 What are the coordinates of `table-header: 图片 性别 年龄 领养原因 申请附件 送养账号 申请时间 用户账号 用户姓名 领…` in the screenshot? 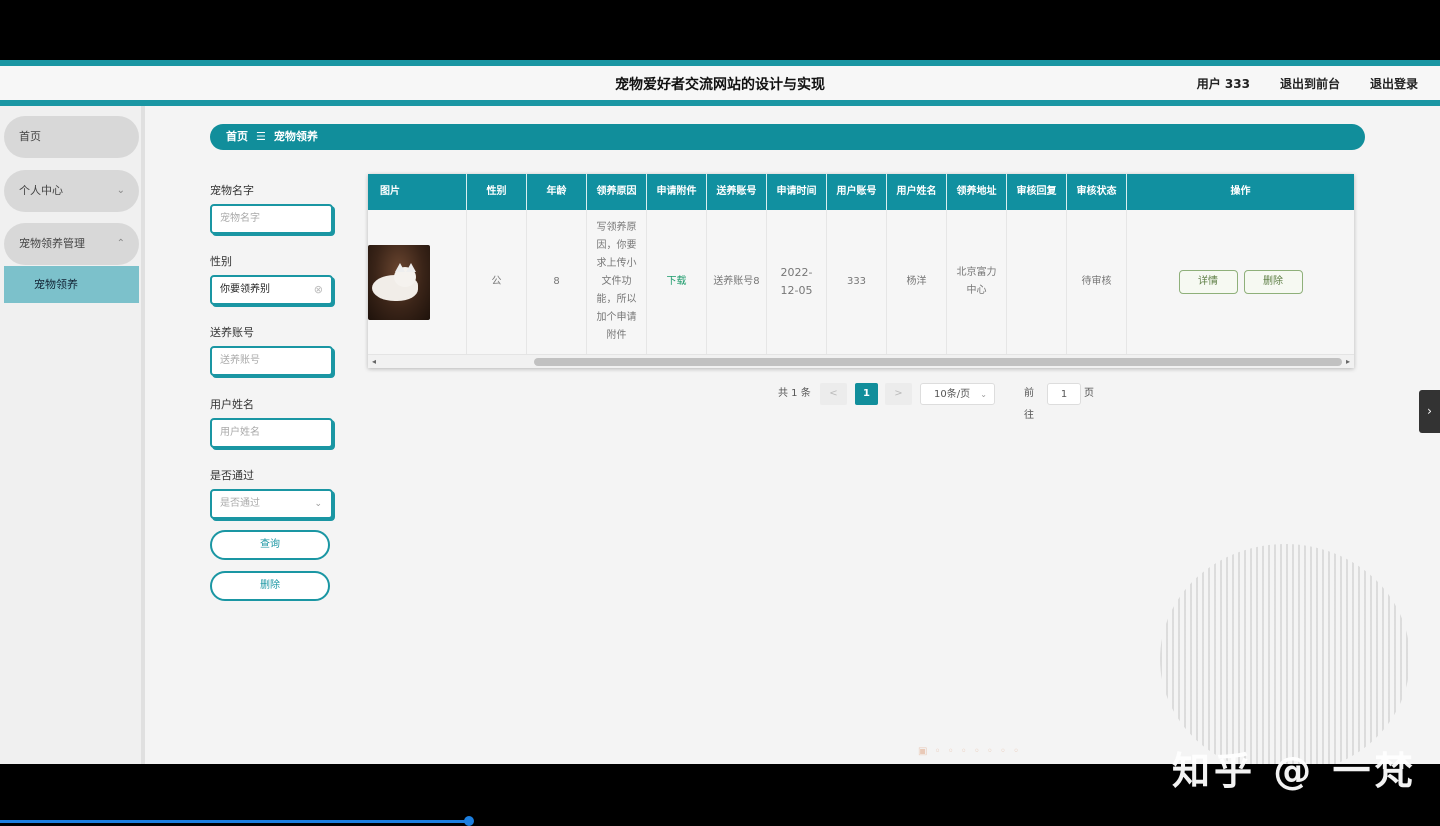 It's located at (861, 192).